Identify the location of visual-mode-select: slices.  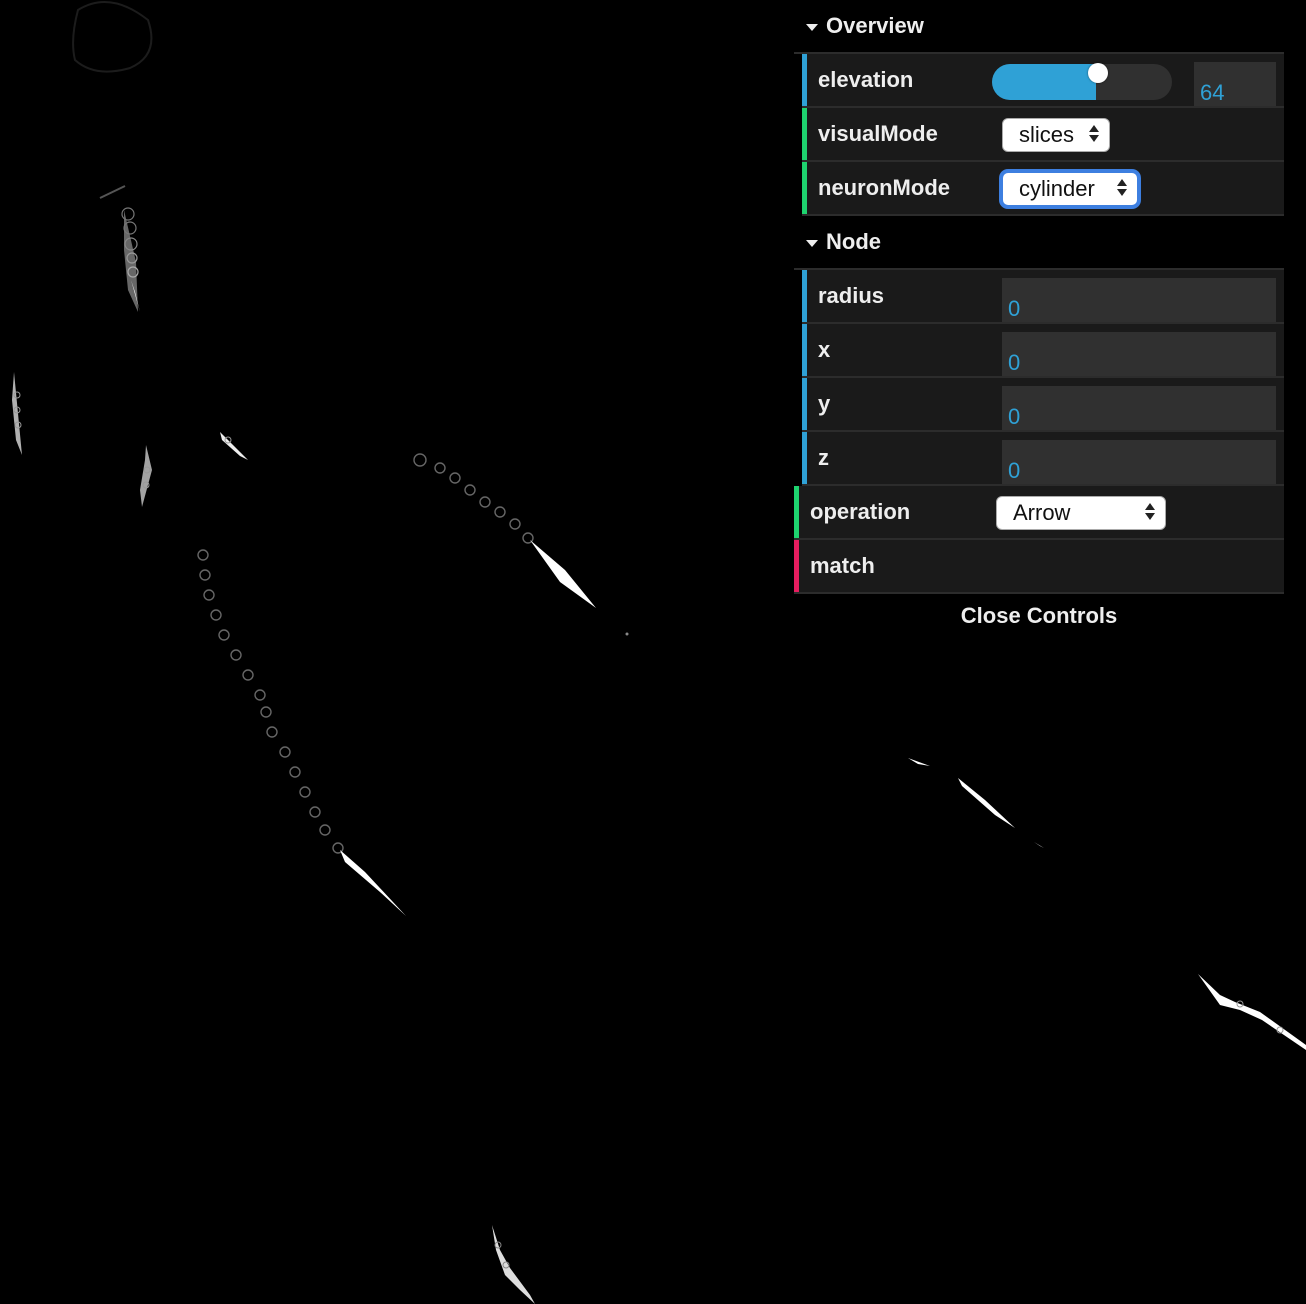
(1056, 135).